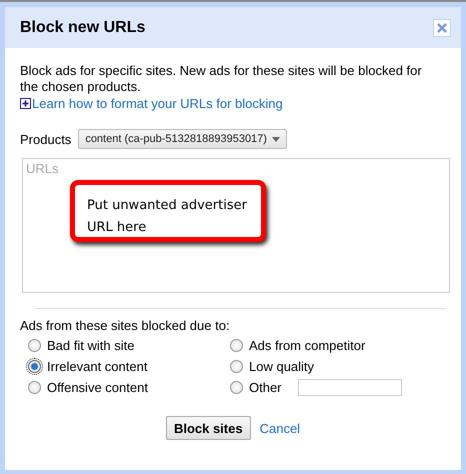 The width and height of the screenshot is (466, 474). What do you see at coordinates (46, 139) in the screenshot?
I see `products-label: Products` at bounding box center [46, 139].